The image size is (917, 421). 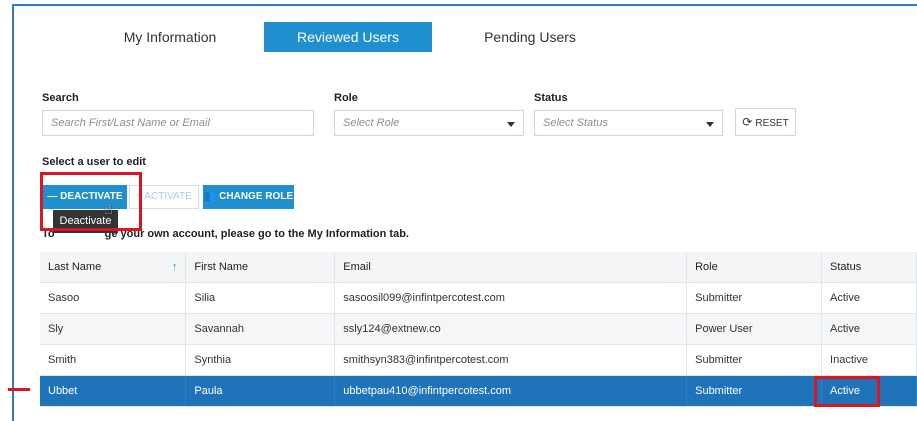 What do you see at coordinates (429, 123) in the screenshot?
I see `role-select: Select Role` at bounding box center [429, 123].